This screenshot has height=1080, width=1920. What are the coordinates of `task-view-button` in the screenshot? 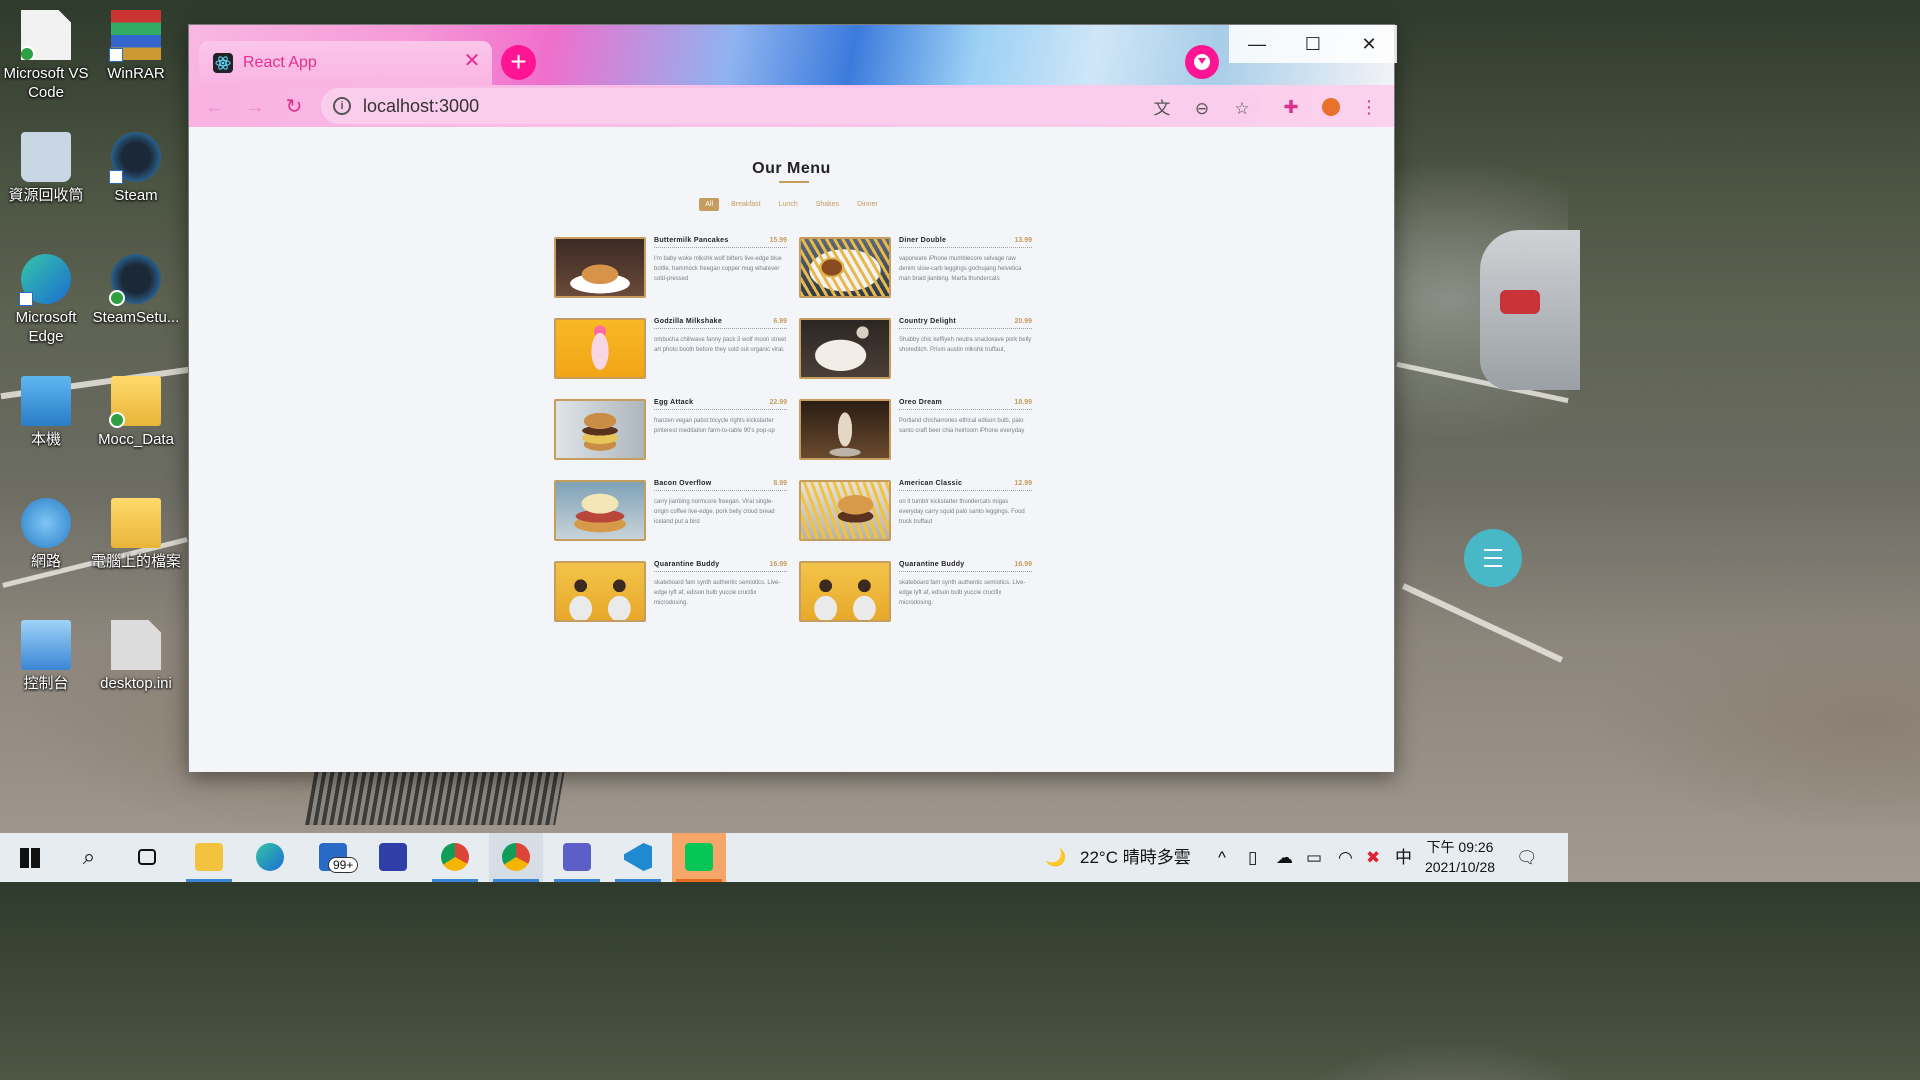 It's located at (147, 857).